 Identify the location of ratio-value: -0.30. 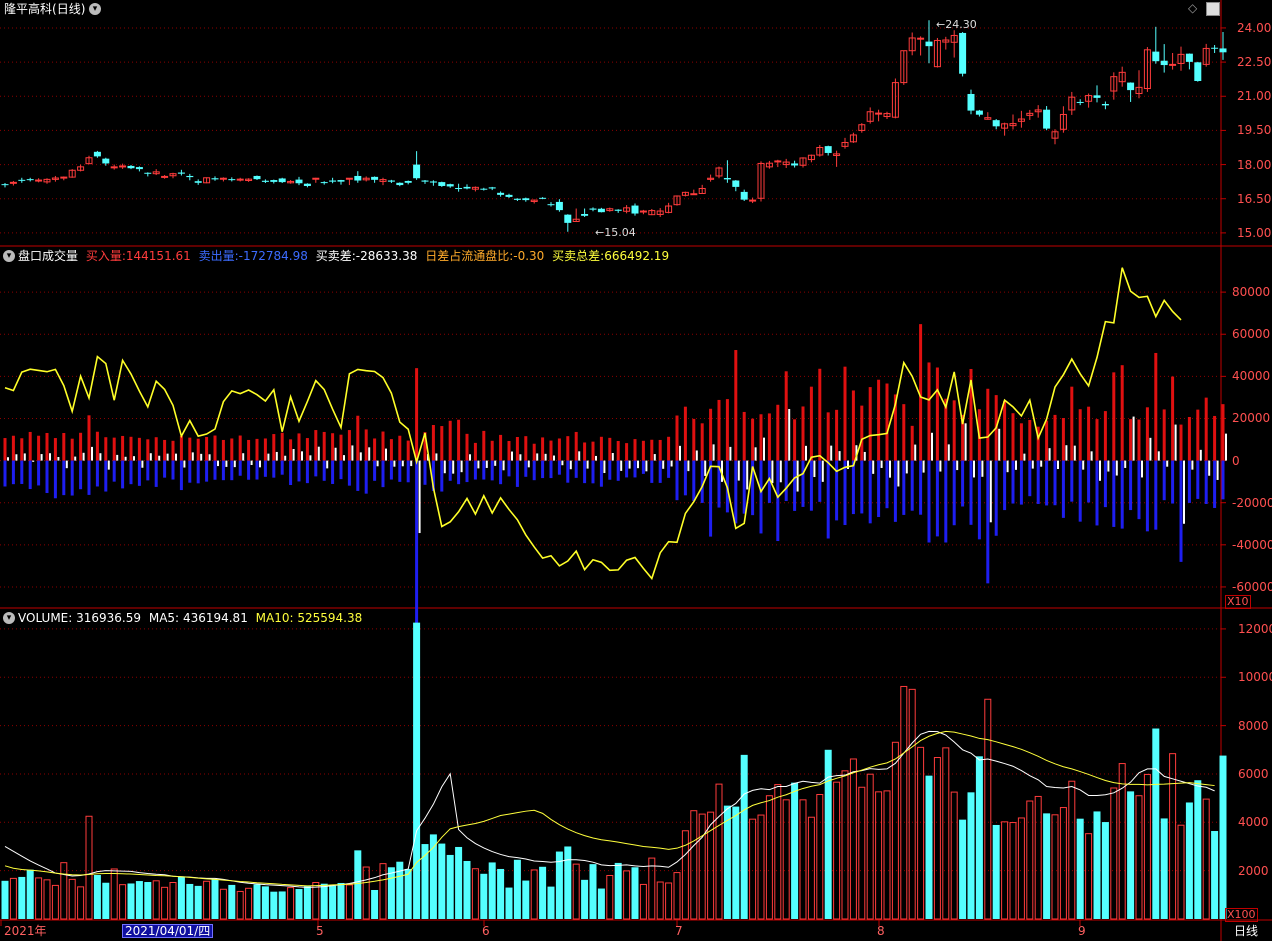
(529, 256).